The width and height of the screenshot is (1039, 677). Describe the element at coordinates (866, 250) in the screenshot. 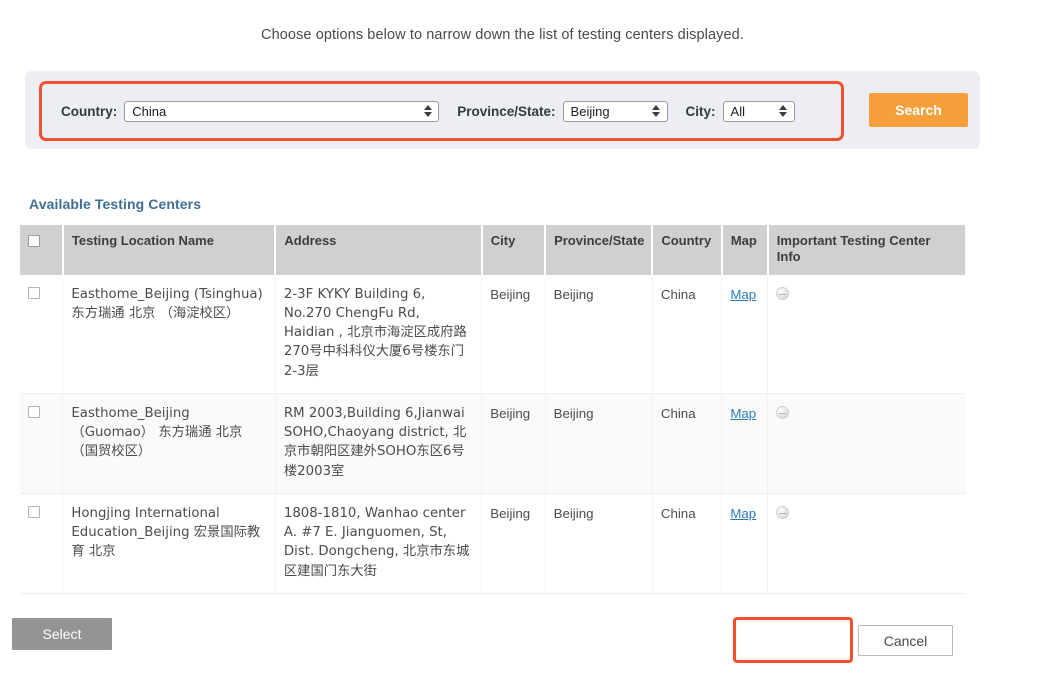

I see `column-header-info: Important Testing Center Info` at that location.